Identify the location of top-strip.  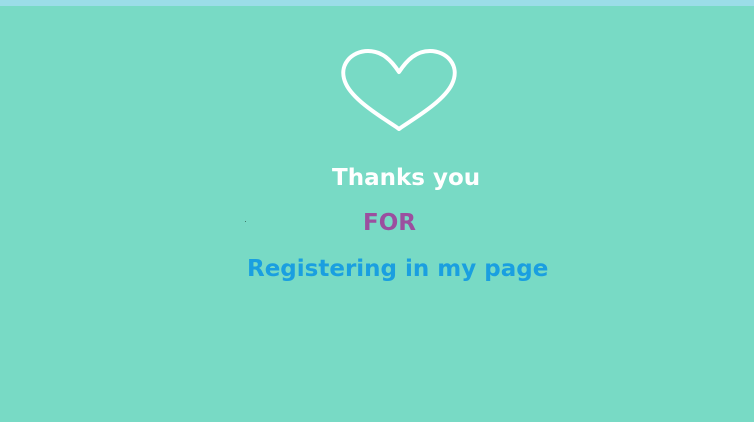
(377, 3).